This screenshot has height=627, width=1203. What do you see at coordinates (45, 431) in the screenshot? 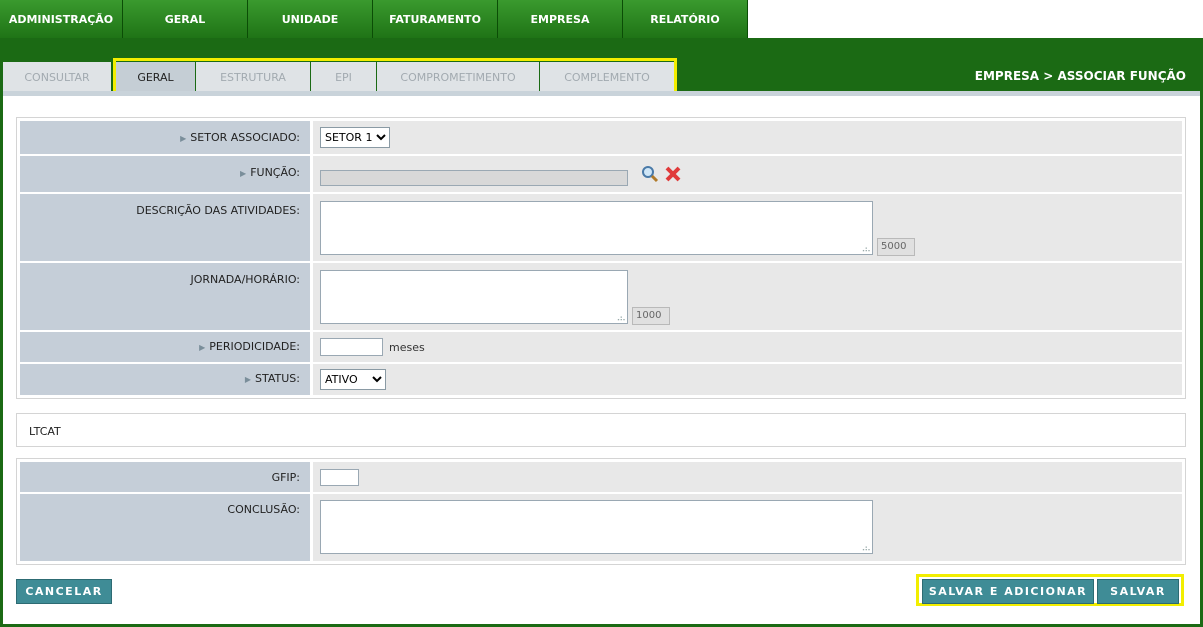
I see `ltcat-title: LTCAT` at bounding box center [45, 431].